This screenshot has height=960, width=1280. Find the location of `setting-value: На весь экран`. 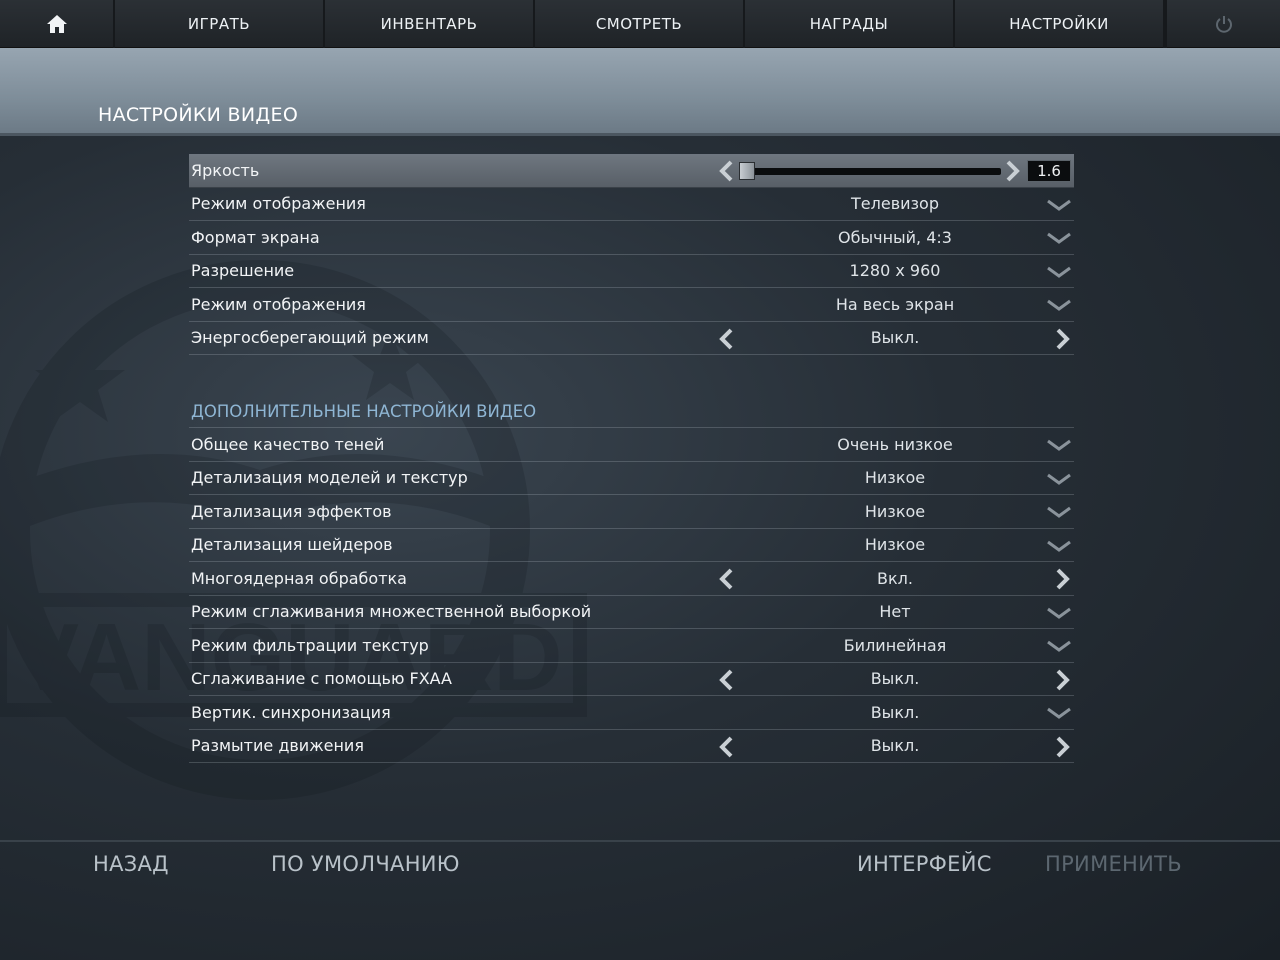

setting-value: На весь экран is located at coordinates (895, 304).